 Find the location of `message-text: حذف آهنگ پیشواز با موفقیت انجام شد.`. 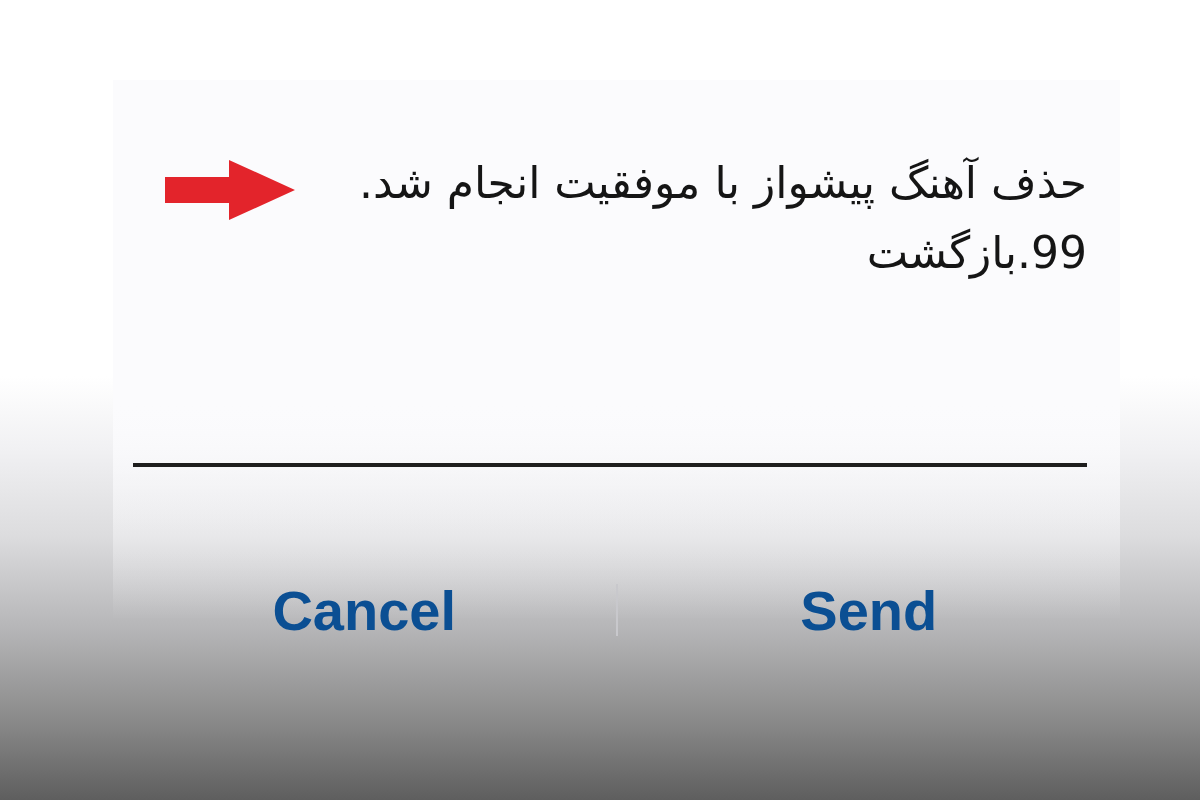

message-text: حذف آهنگ پیشواز با موفقیت انجام شد. is located at coordinates (722, 183).